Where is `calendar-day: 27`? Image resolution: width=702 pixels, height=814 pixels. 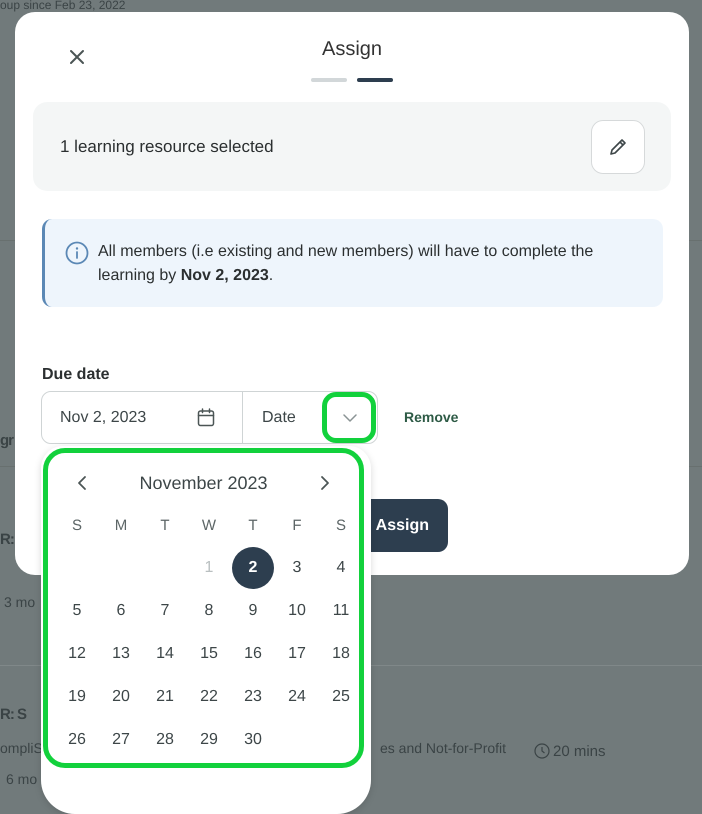
calendar-day: 27 is located at coordinates (121, 739).